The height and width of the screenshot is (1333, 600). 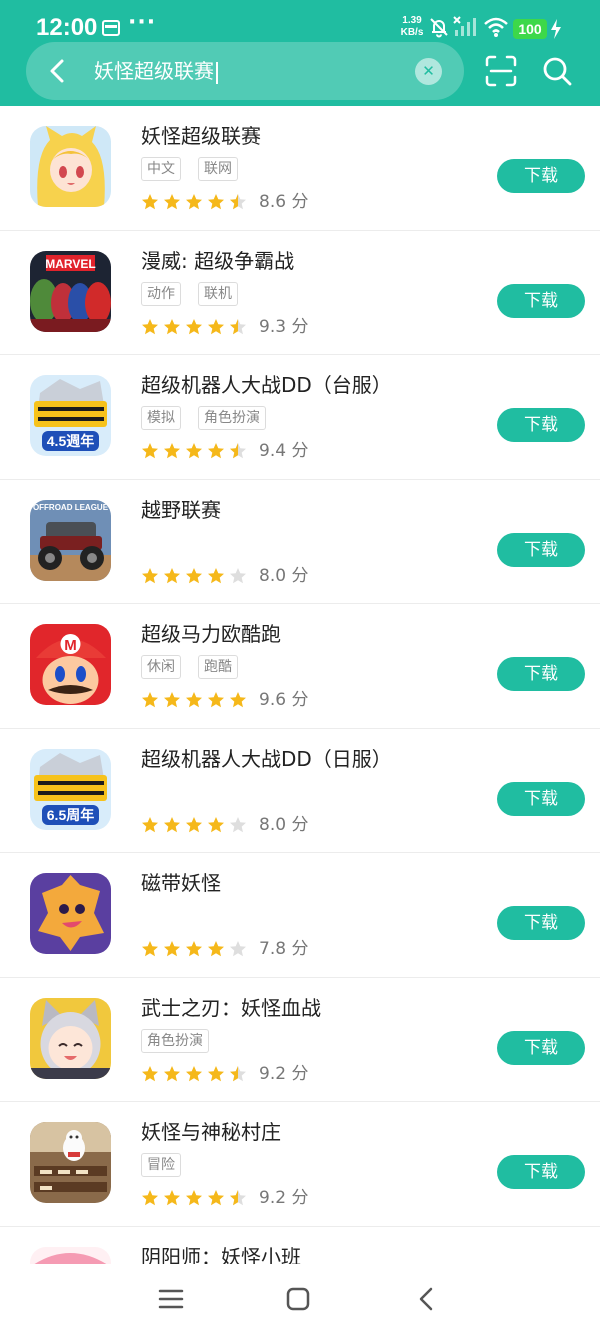 I want to click on app-list-item: 武士之刃：妖怪血战 角色扮演 9.2 分 下载, so click(x=300, y=1040).